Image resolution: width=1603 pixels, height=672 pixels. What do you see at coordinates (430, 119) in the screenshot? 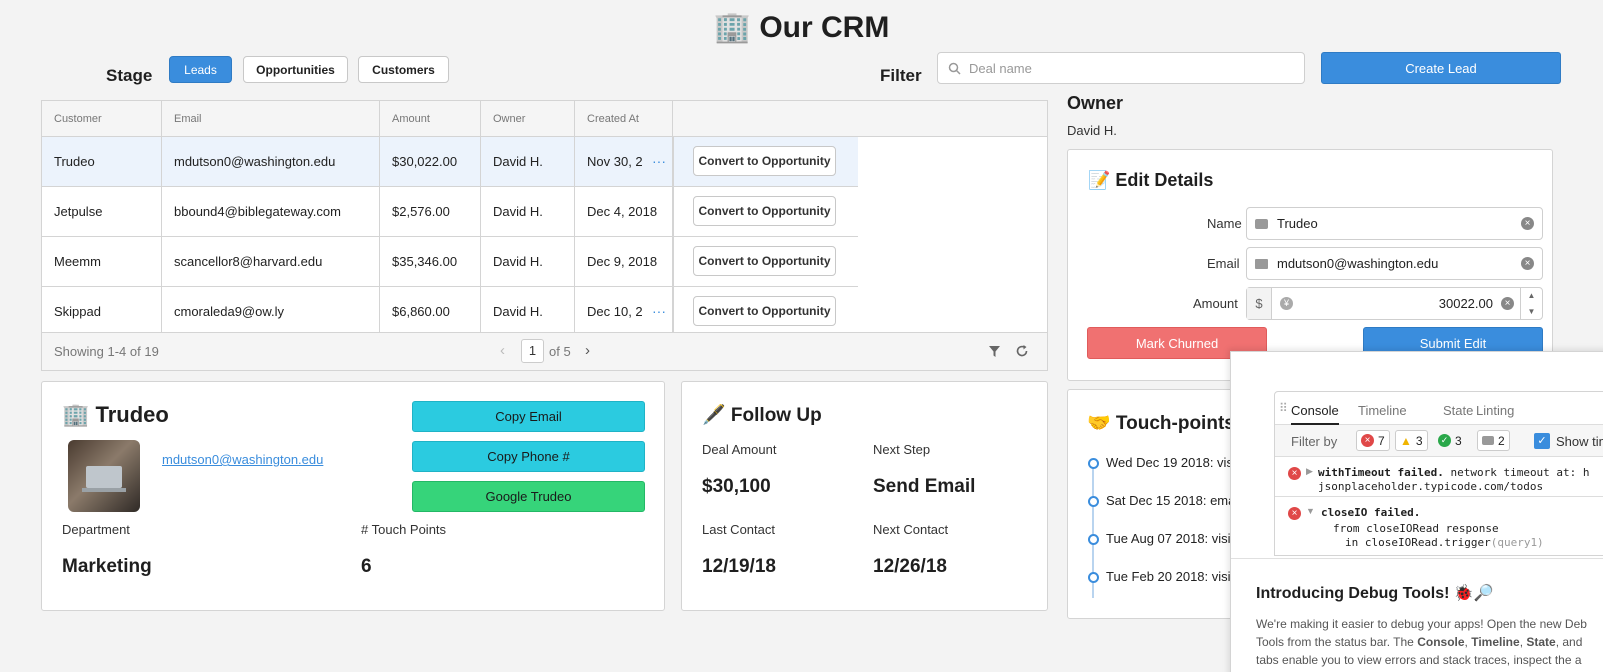
I see `col-amount: Amount` at bounding box center [430, 119].